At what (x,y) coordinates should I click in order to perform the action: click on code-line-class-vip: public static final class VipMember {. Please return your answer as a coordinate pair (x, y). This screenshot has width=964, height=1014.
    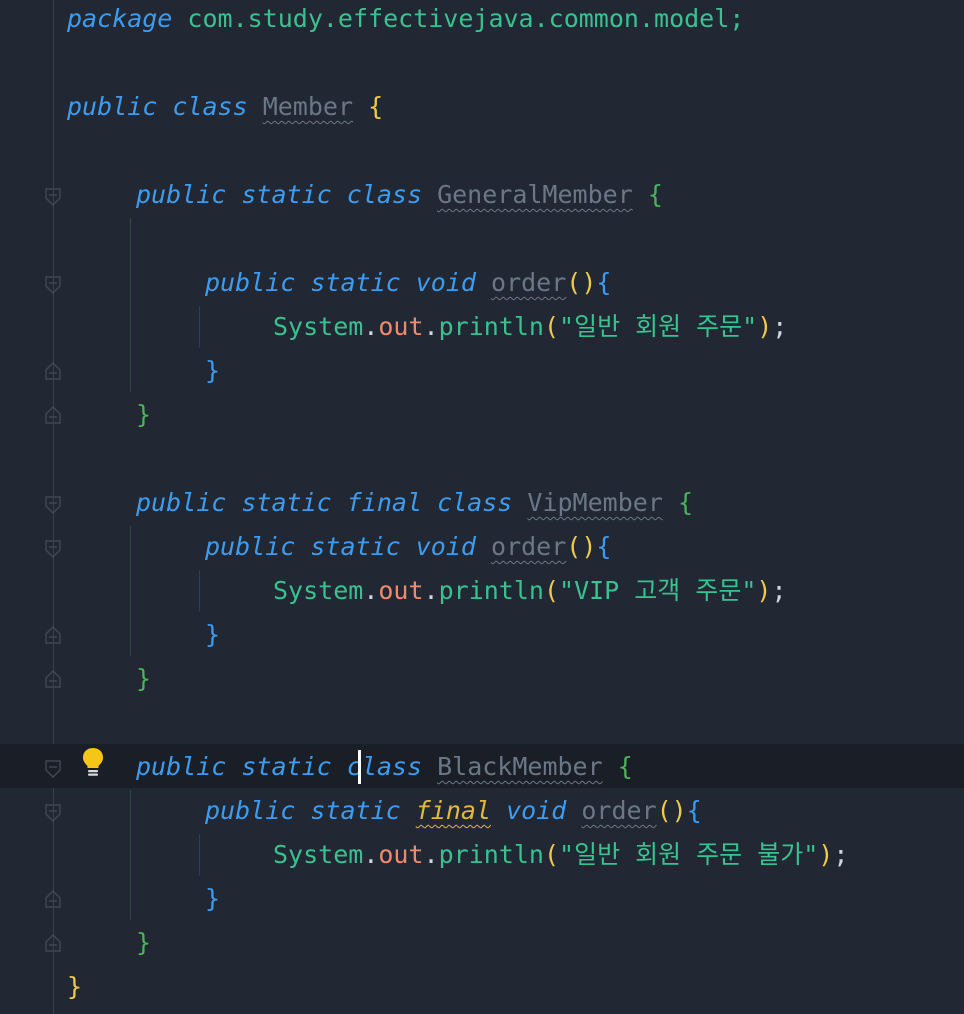
    Looking at the image, I should click on (414, 503).